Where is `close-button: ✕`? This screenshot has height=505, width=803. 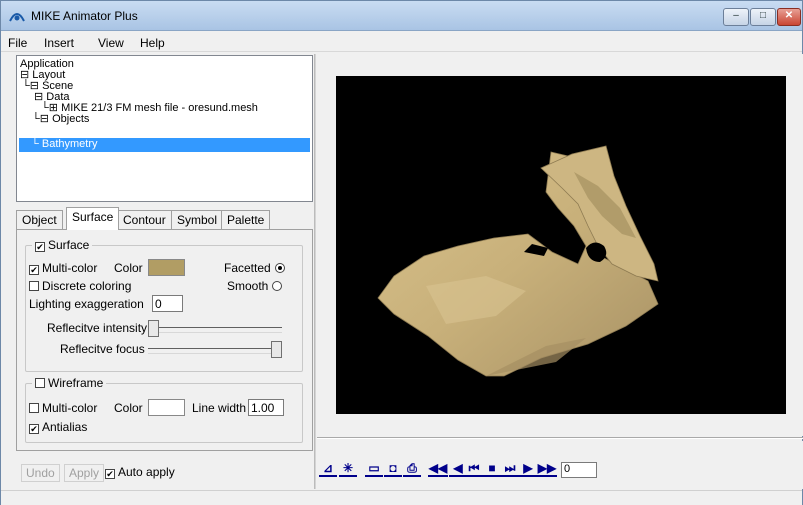
close-button: ✕ is located at coordinates (789, 17).